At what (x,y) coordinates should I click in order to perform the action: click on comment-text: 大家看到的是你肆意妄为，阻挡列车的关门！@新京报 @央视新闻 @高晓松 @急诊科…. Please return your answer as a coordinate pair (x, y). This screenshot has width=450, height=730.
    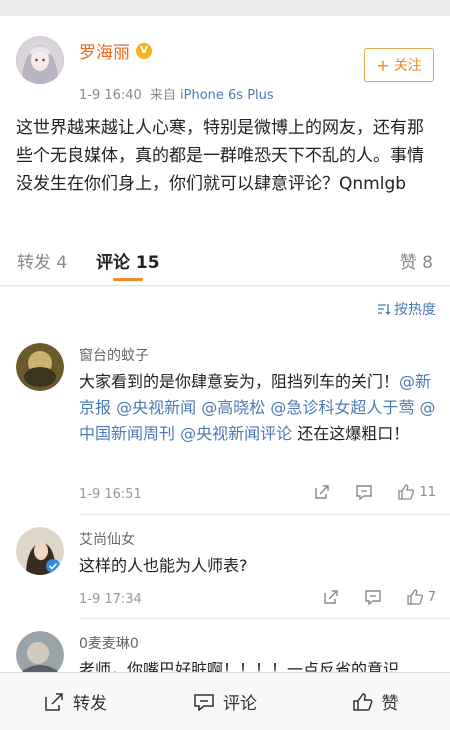
    Looking at the image, I should click on (257, 408).